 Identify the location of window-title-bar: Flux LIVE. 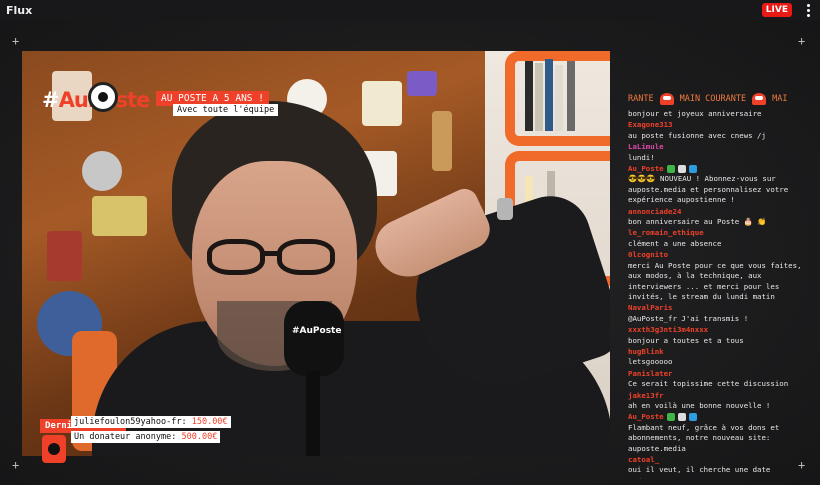
(410, 10).